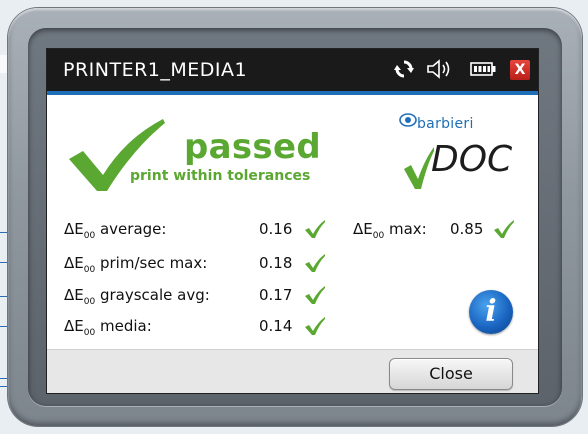  What do you see at coordinates (451, 374) in the screenshot?
I see `close-button: Close` at bounding box center [451, 374].